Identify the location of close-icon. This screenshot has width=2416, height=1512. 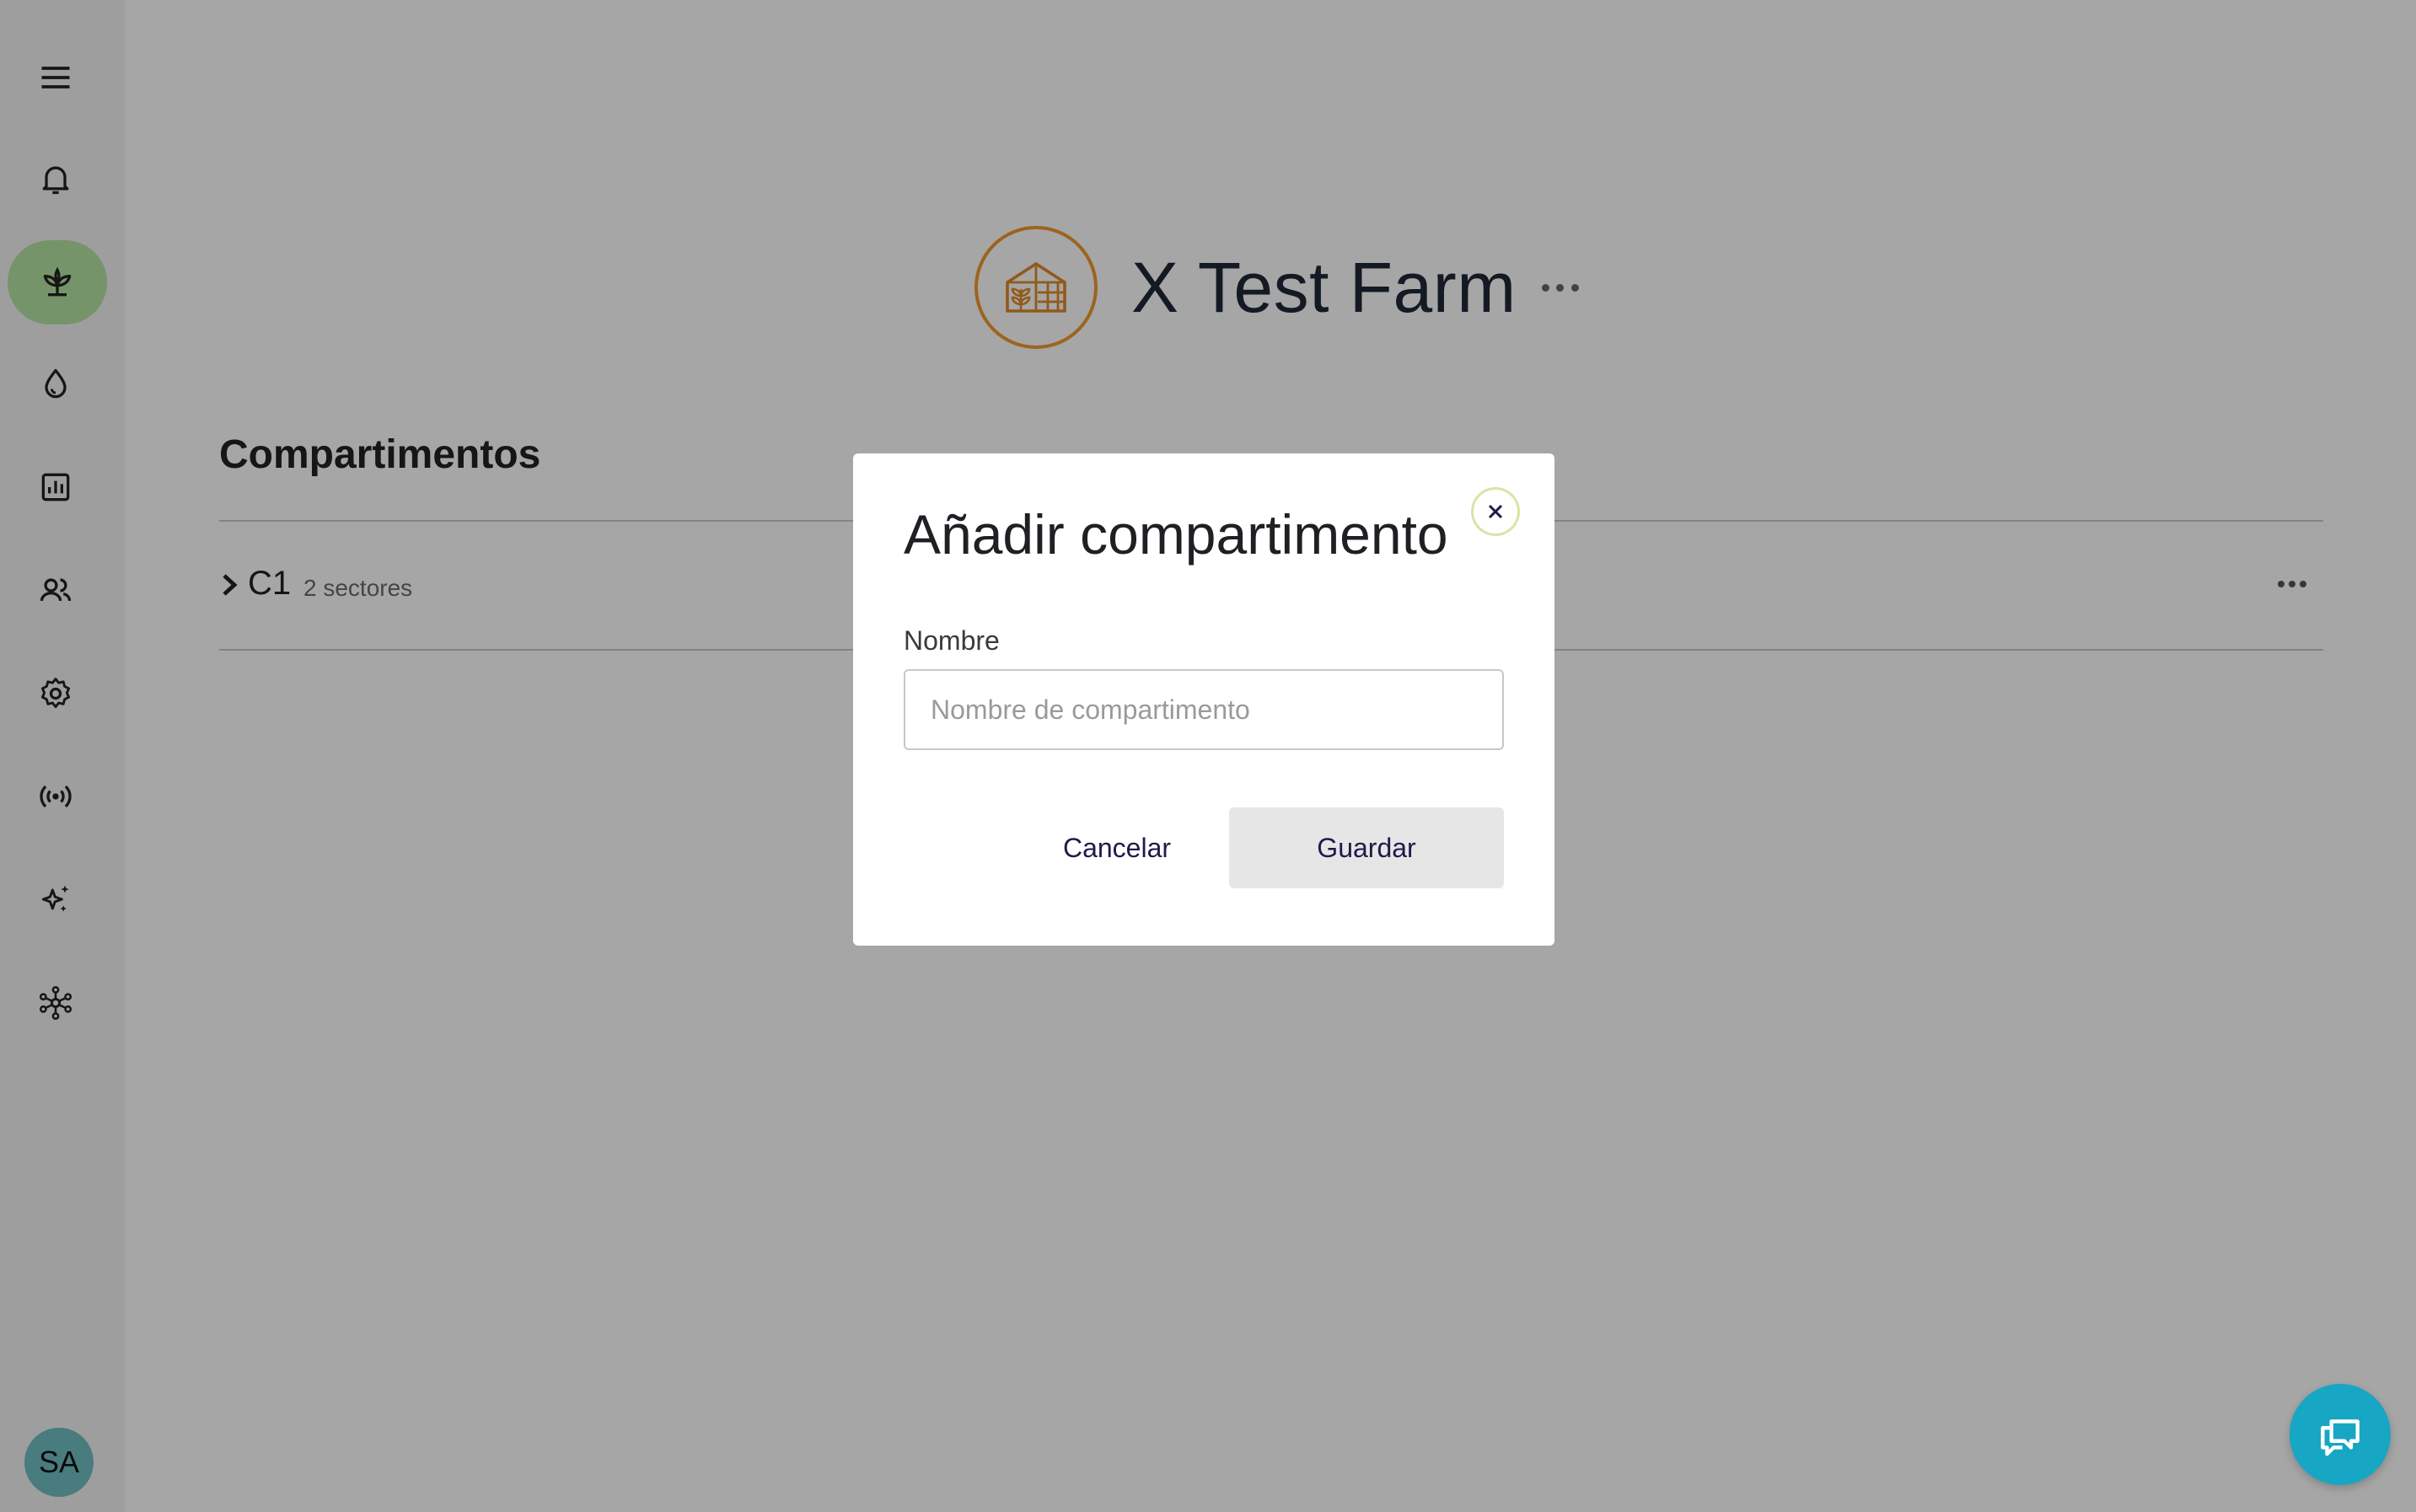
(1495, 511).